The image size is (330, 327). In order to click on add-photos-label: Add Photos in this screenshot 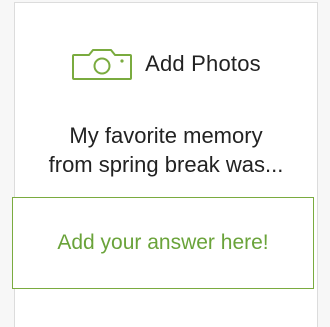, I will do `click(203, 63)`.